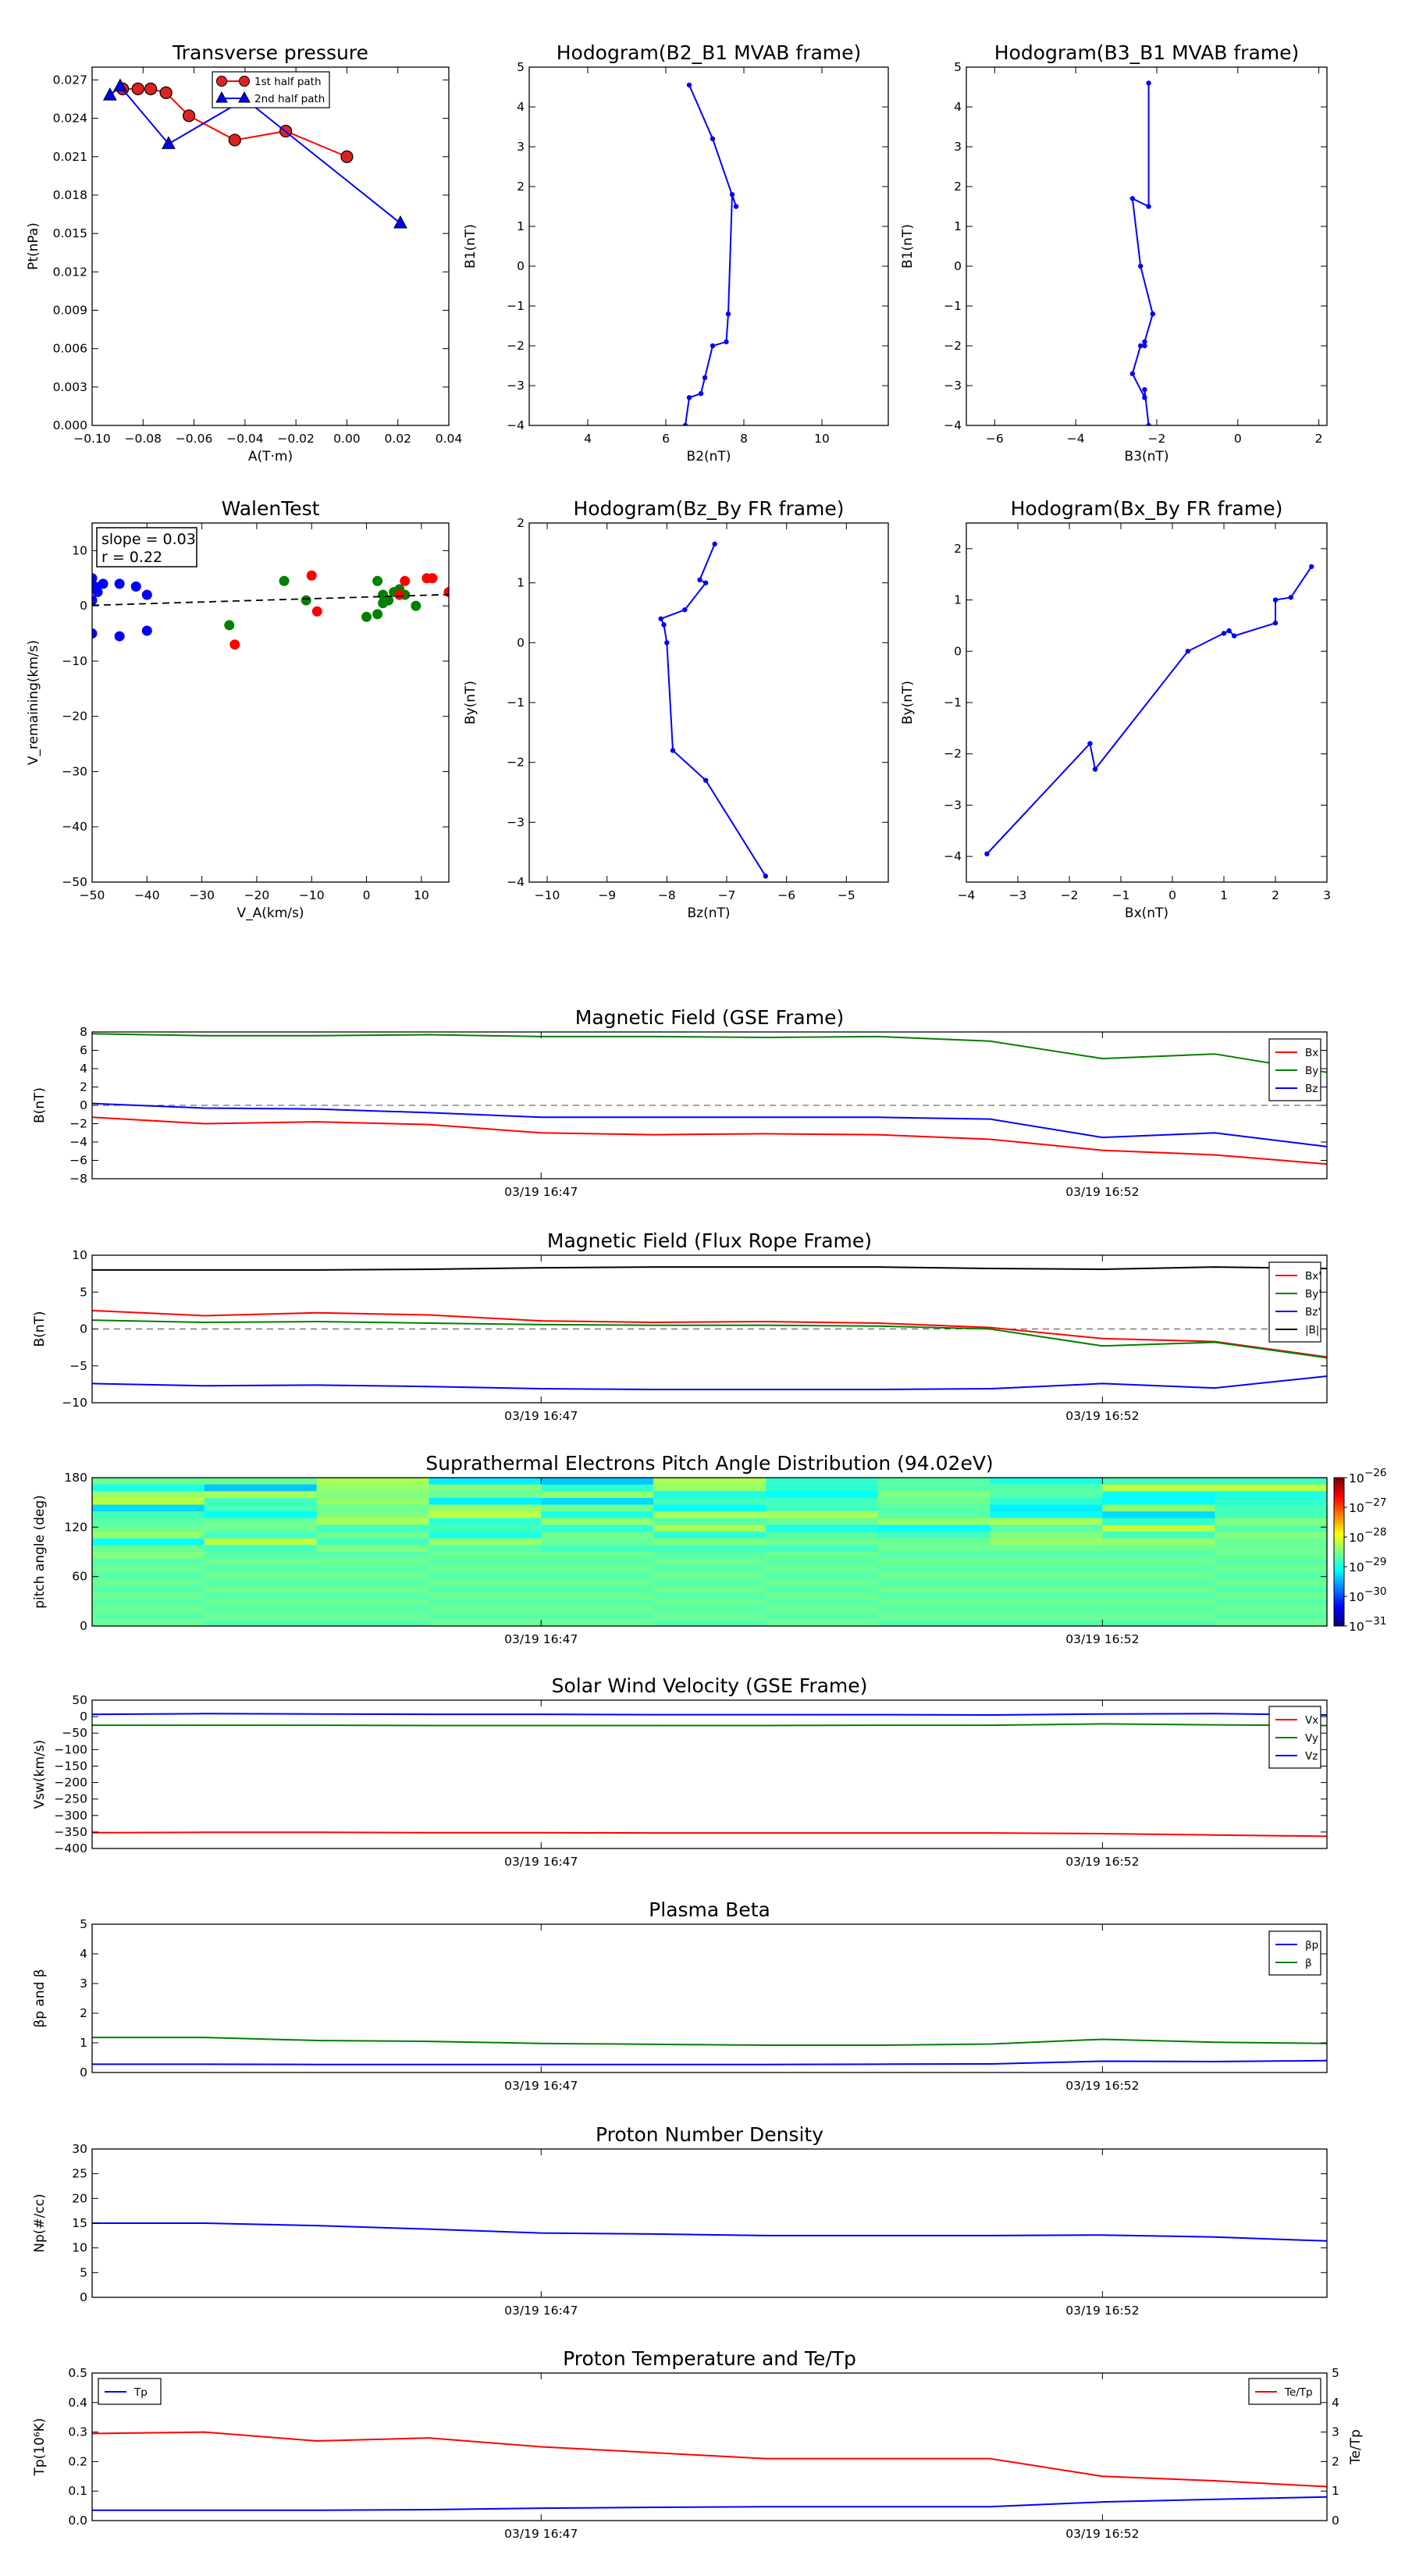  Describe the element at coordinates (1224, 895) in the screenshot. I see `x-tick-label: 1` at that location.